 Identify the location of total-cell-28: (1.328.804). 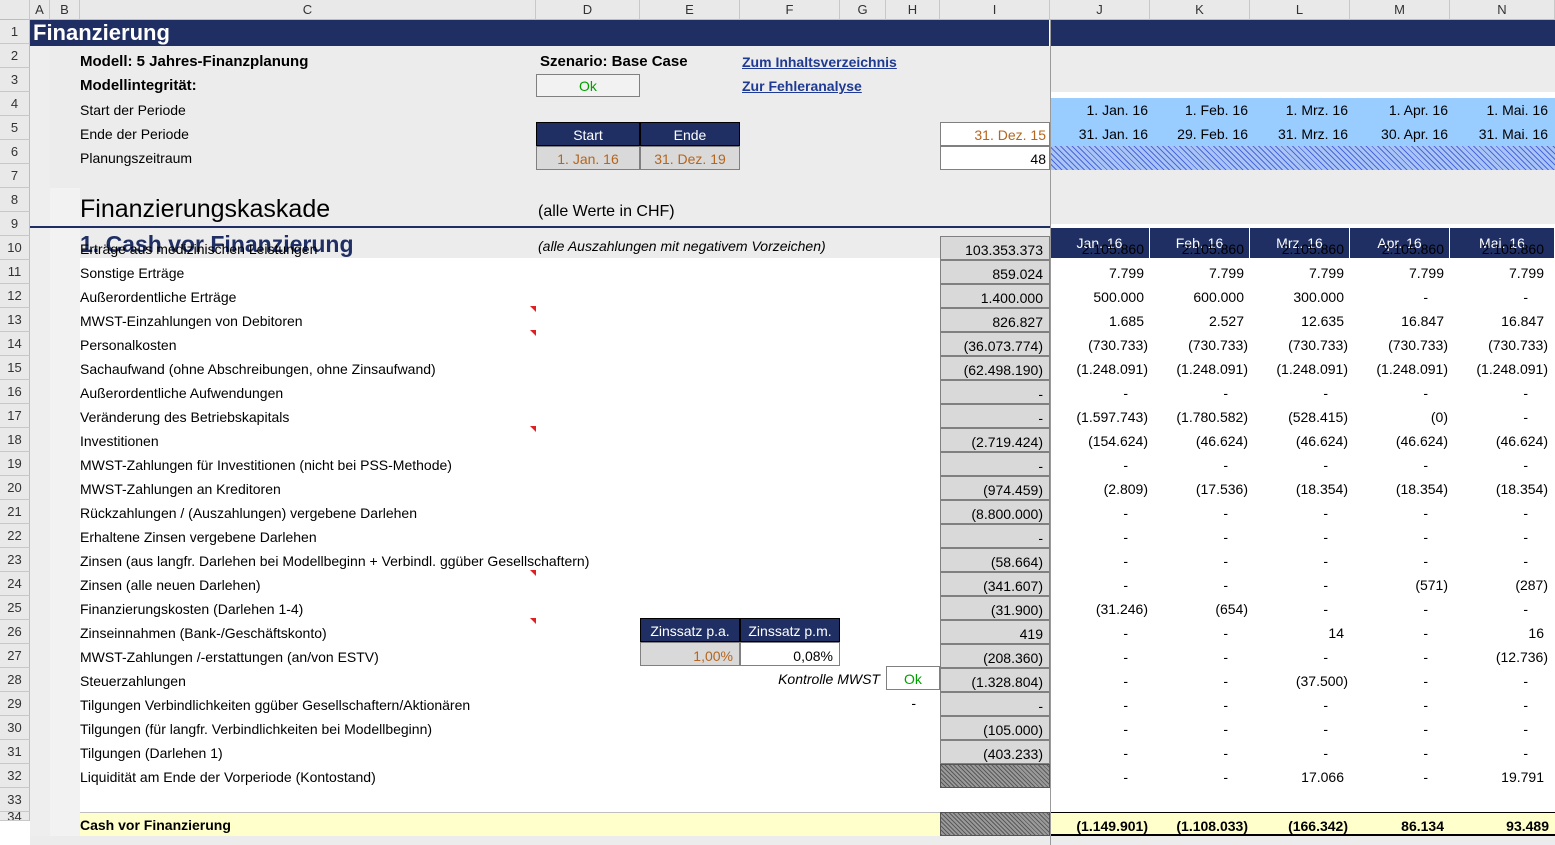
(995, 680).